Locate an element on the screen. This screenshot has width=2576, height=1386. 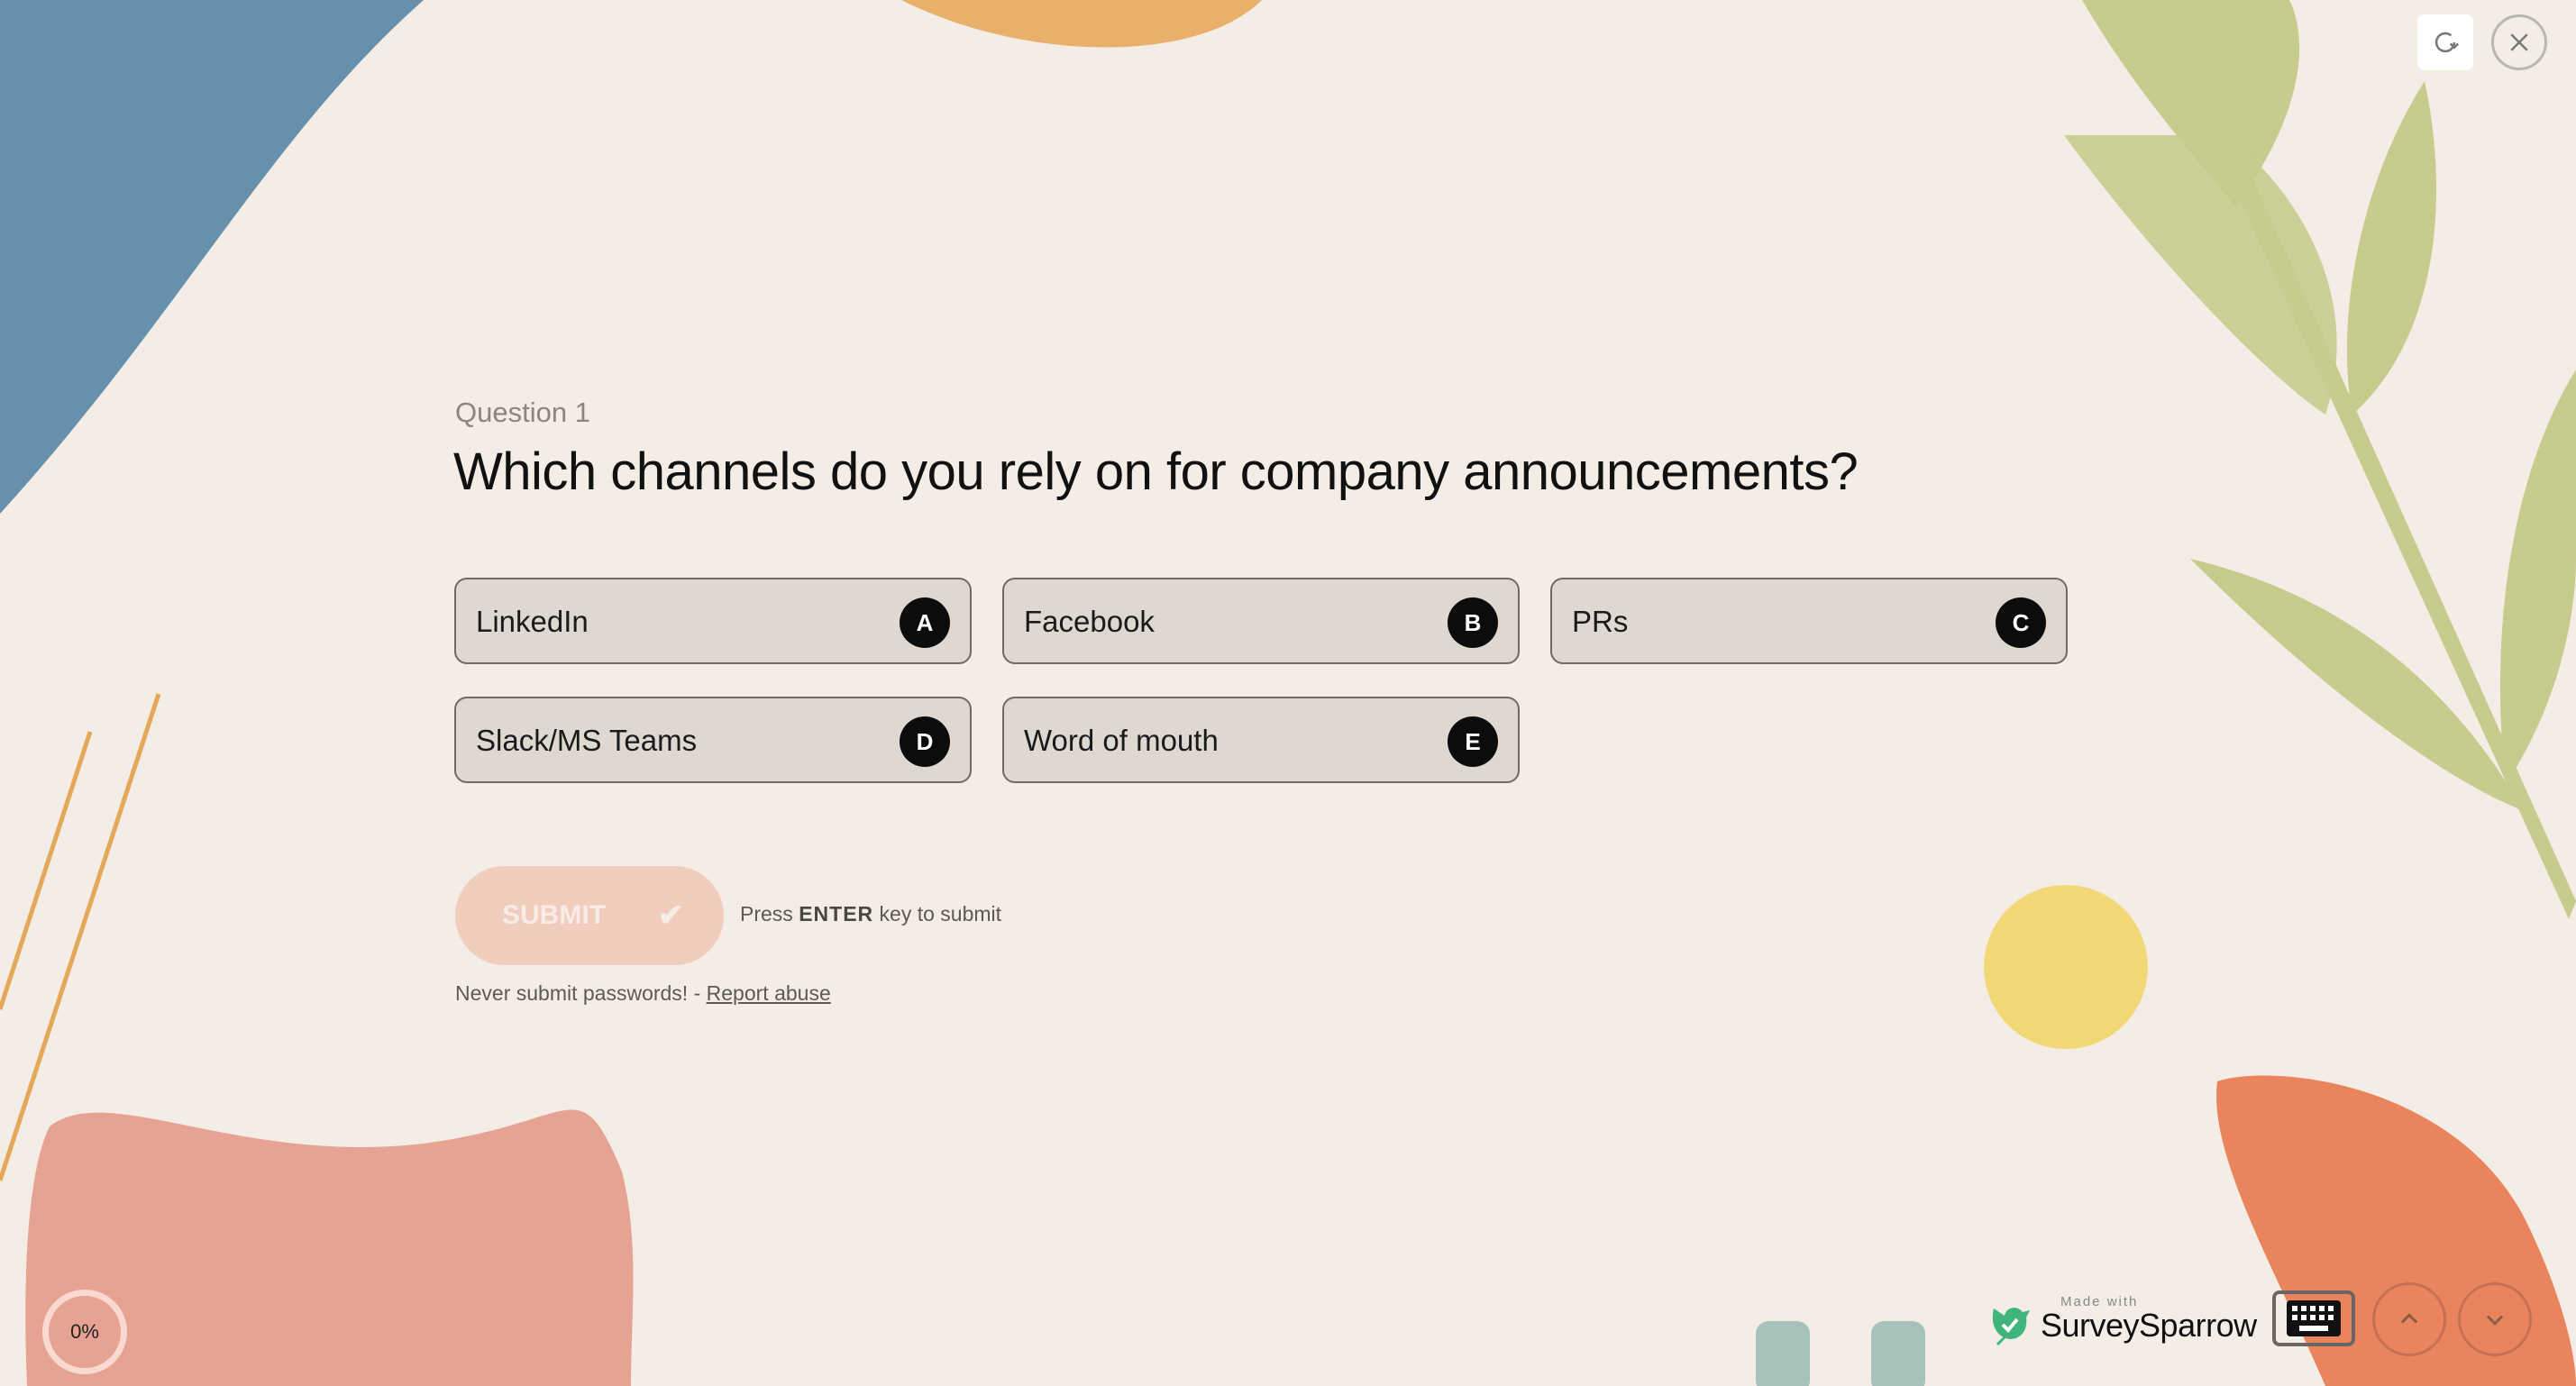
close-icon is located at coordinates (2519, 42).